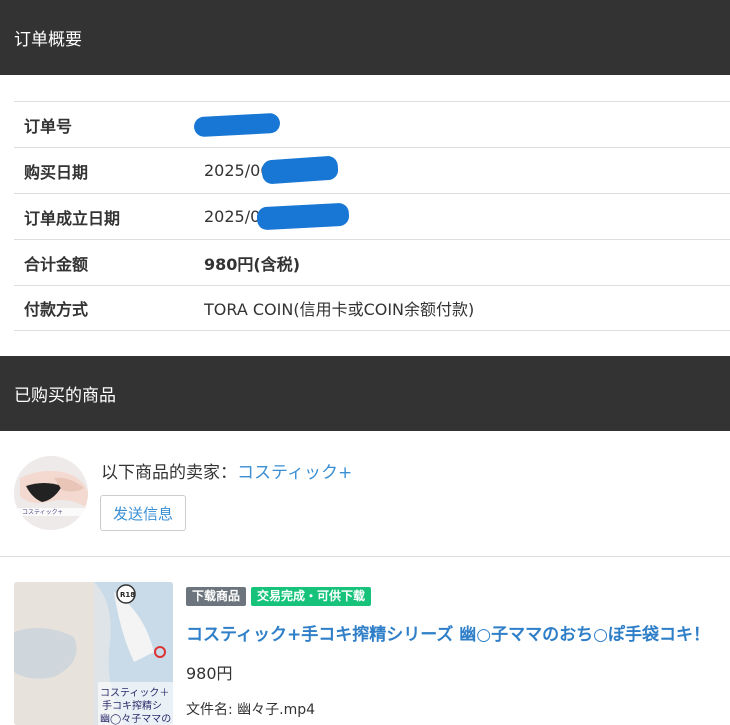  Describe the element at coordinates (93, 653) in the screenshot. I see `product-thumbnail: R18 コスティック＋ 手コキ搾精シ 幽◯々子ママの` at that location.